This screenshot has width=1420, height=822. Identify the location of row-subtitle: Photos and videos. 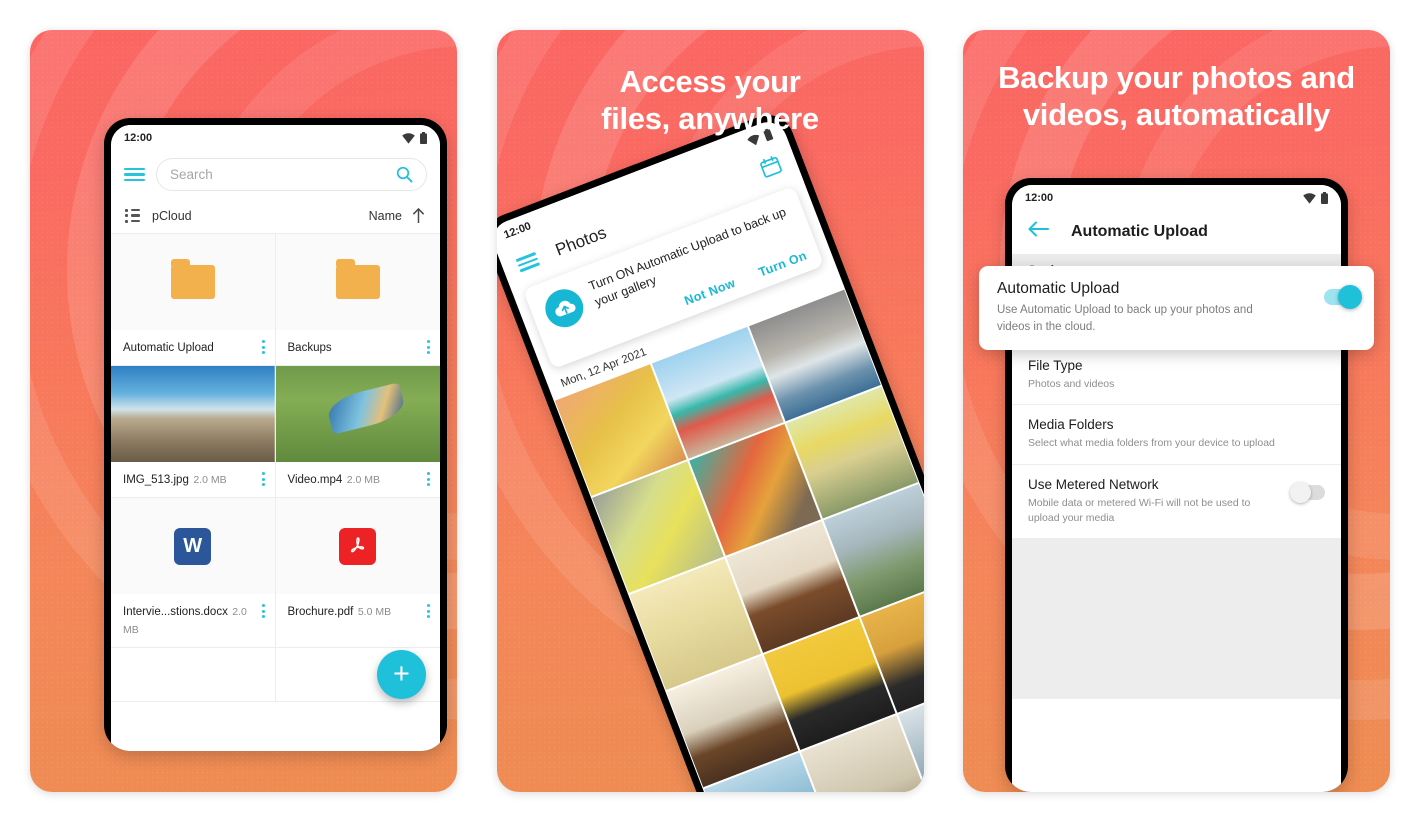
(1071, 383).